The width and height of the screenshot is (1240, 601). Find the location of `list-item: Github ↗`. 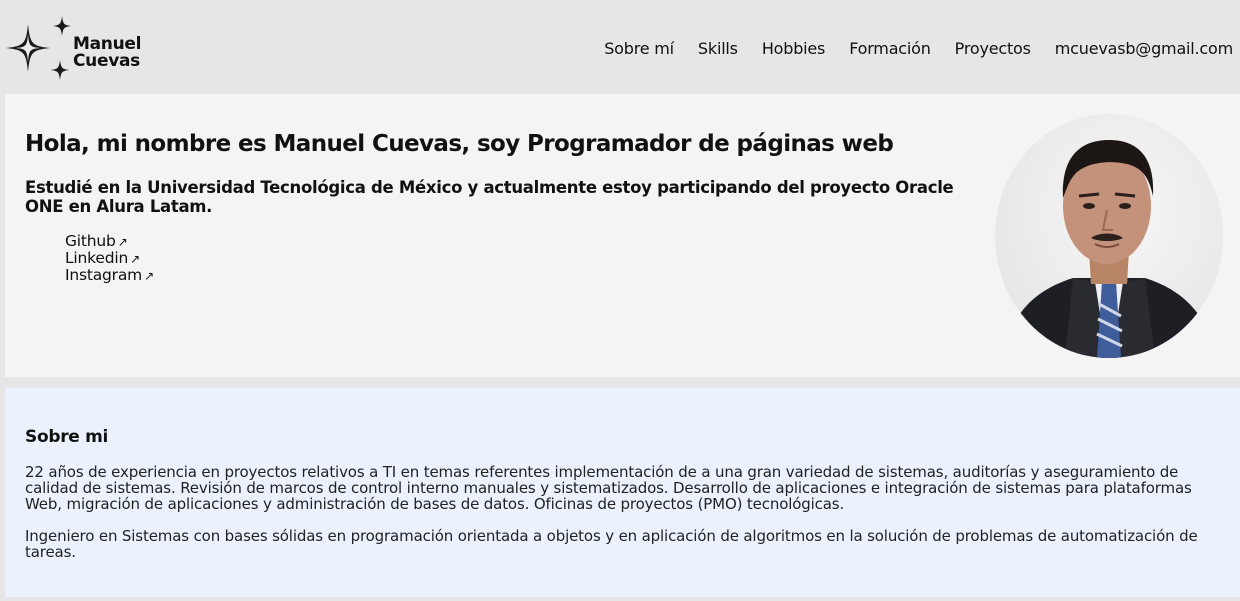

list-item: Github ↗ is located at coordinates (109, 241).